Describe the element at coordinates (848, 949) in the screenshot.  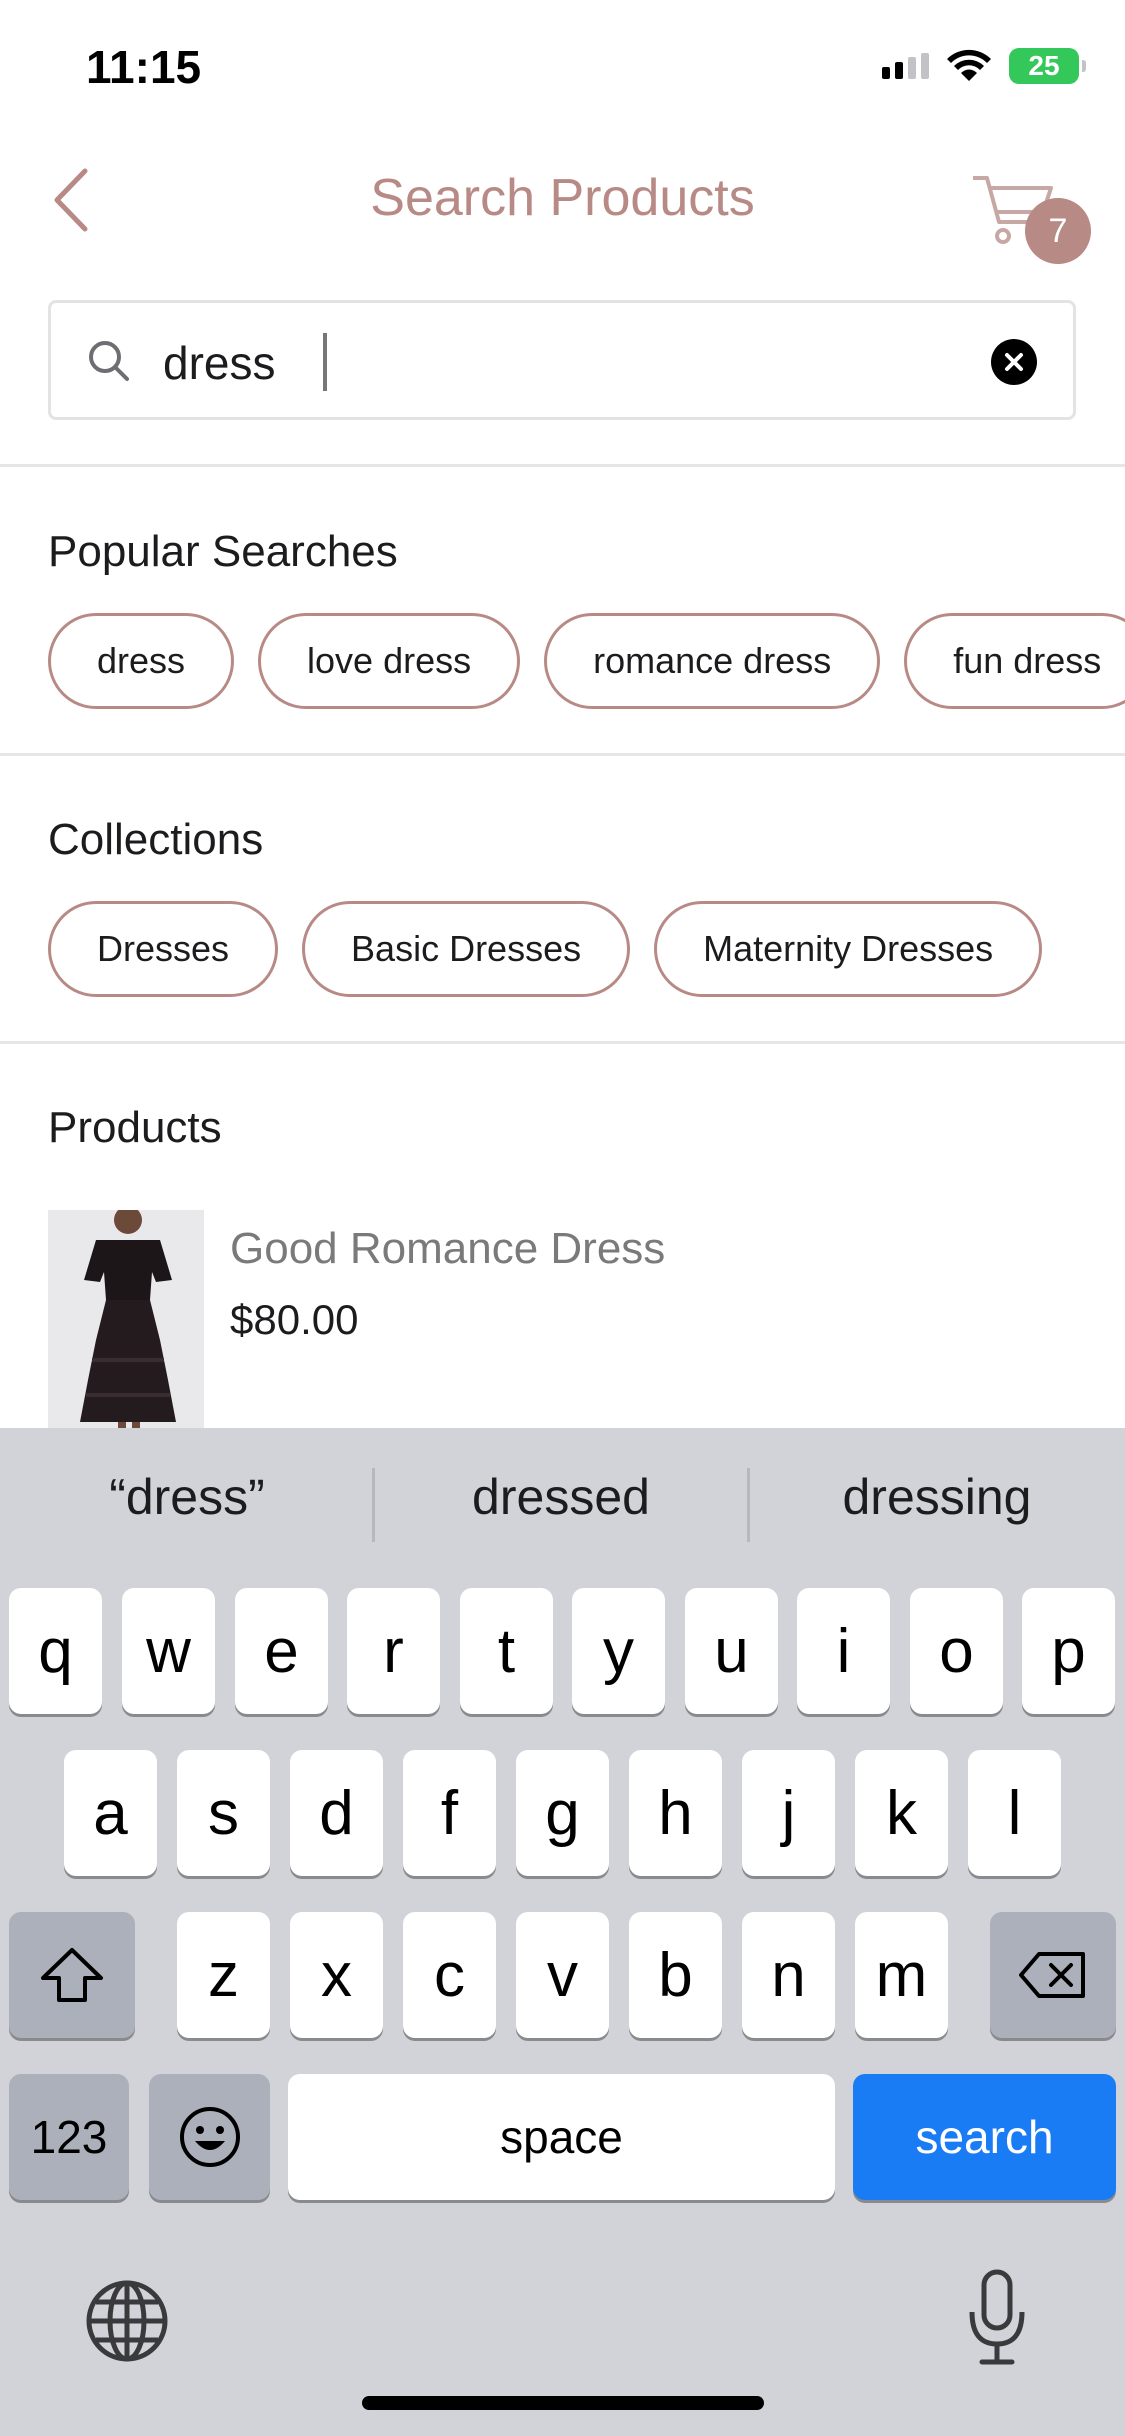
I see `chip-collection: Maternity Dresses` at that location.